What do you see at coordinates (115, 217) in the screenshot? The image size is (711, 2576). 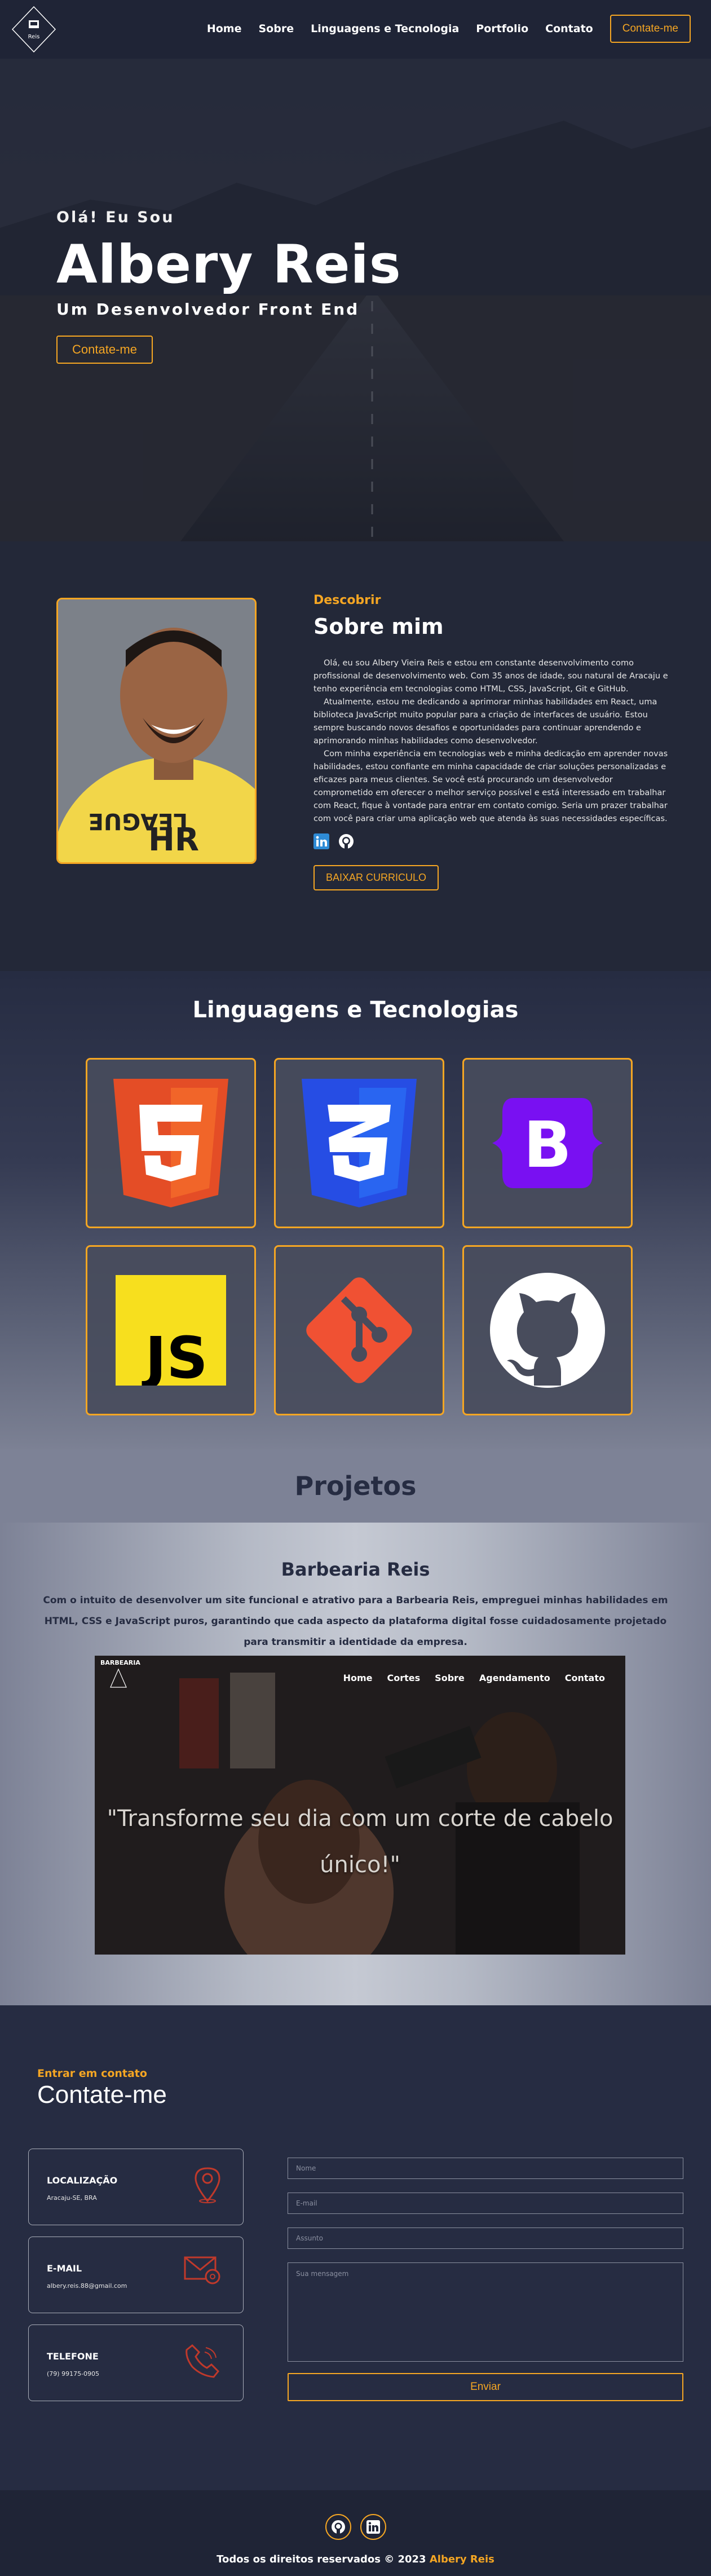 I see `hero-greeting: Olá! Eu Sou` at bounding box center [115, 217].